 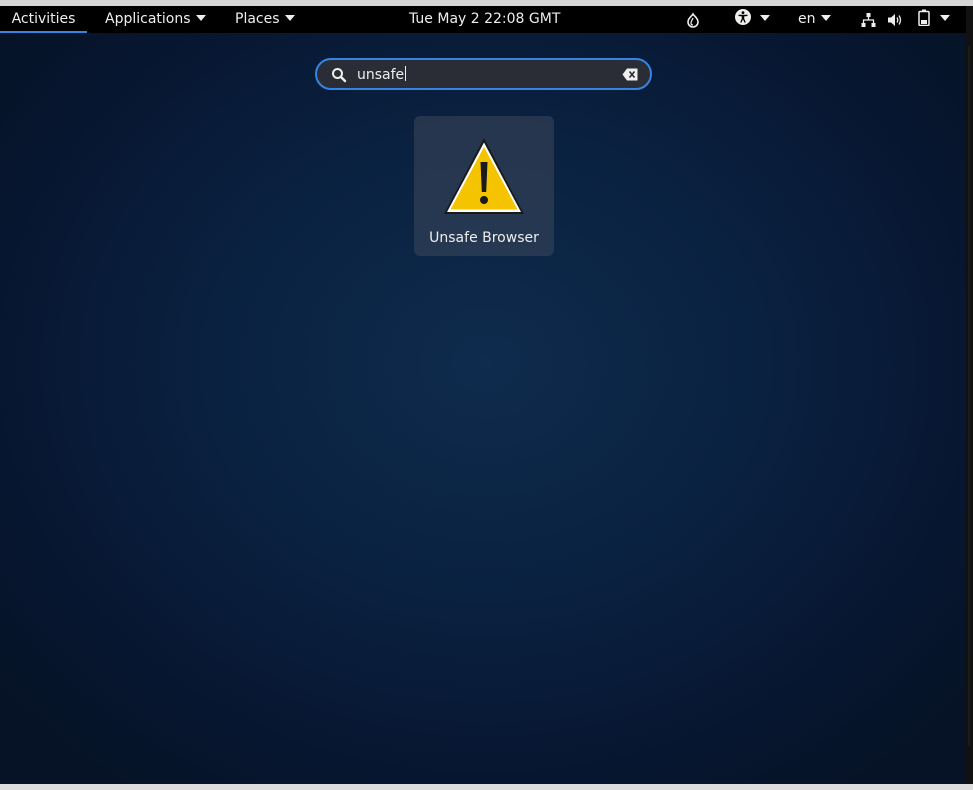 I want to click on text-caret, so click(x=406, y=73).